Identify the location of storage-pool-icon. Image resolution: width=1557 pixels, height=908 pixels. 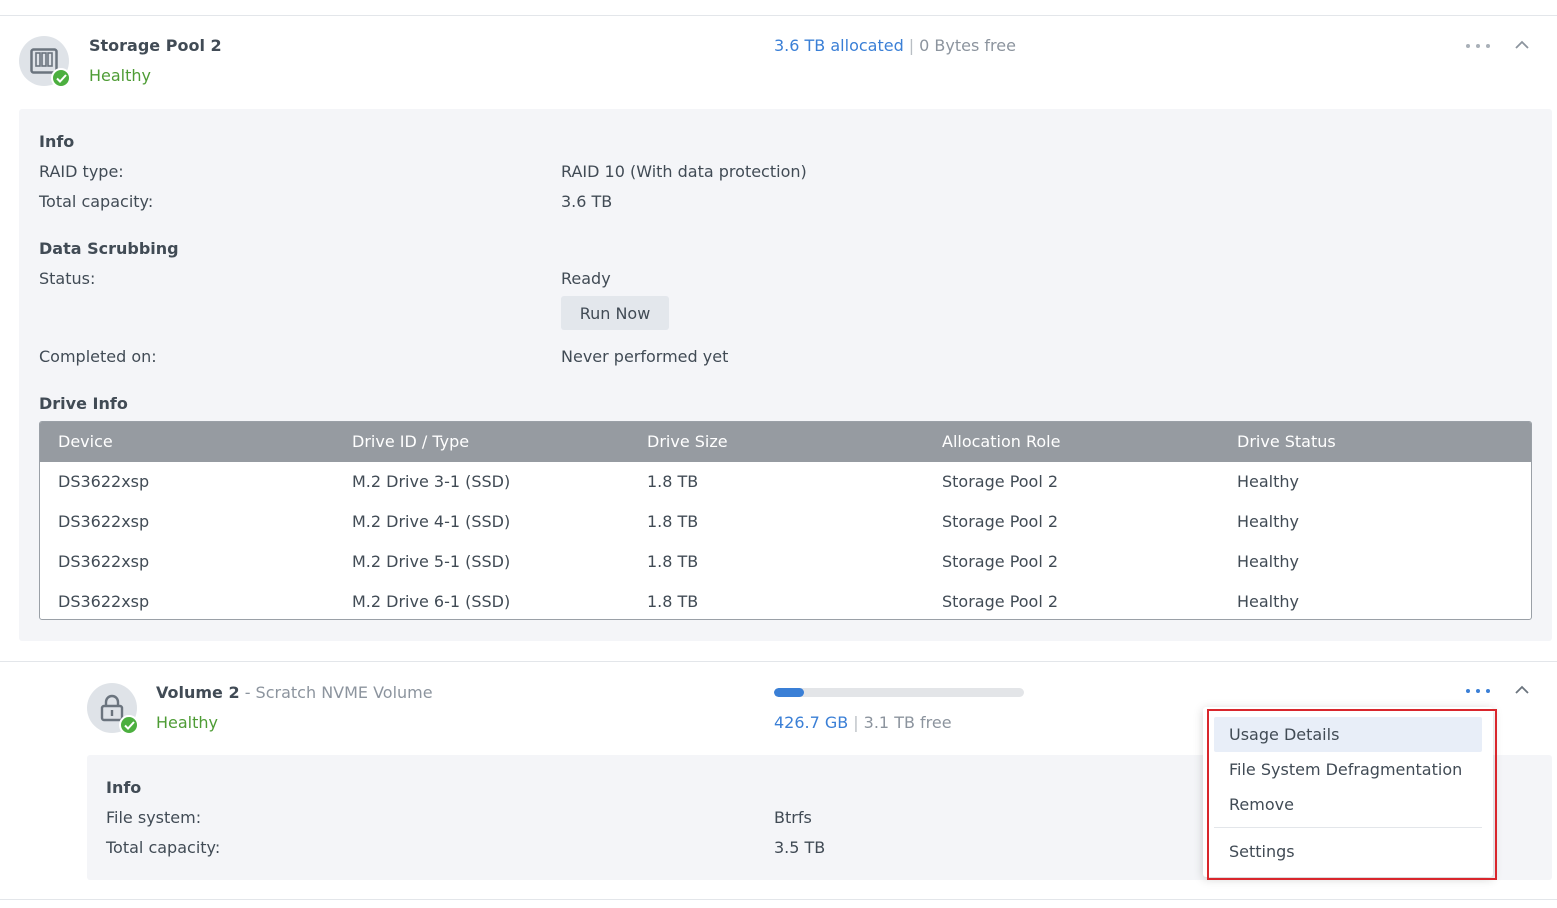
(45, 62).